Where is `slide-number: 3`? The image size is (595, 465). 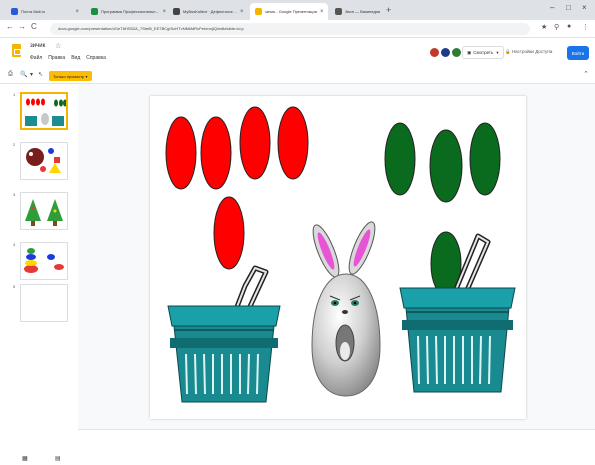 slide-number: 3 is located at coordinates (14, 194).